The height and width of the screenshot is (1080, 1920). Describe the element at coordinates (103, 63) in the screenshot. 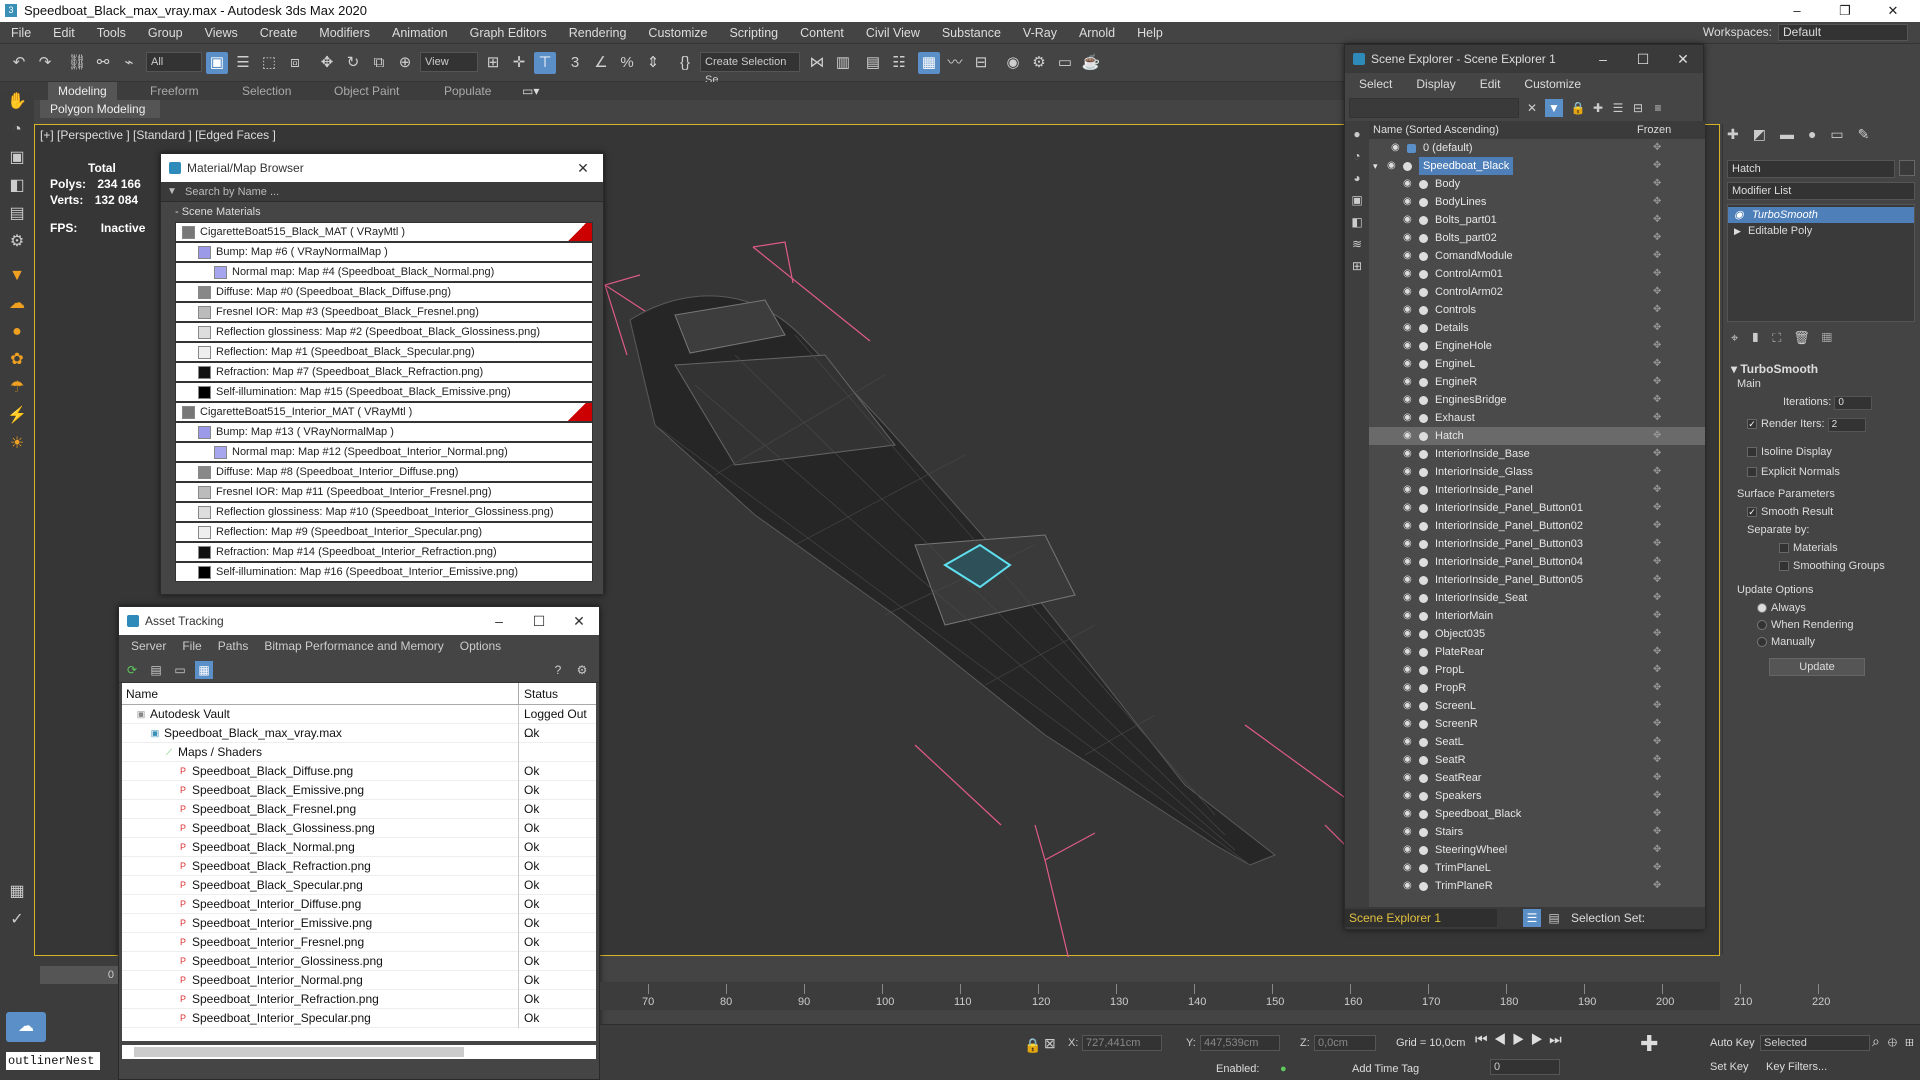

I see `unlink-icon: ⚯` at that location.